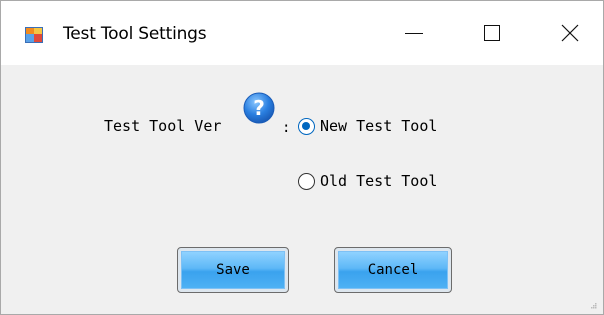  What do you see at coordinates (378, 181) in the screenshot?
I see `radio-old-label: Old Test Tool` at bounding box center [378, 181].